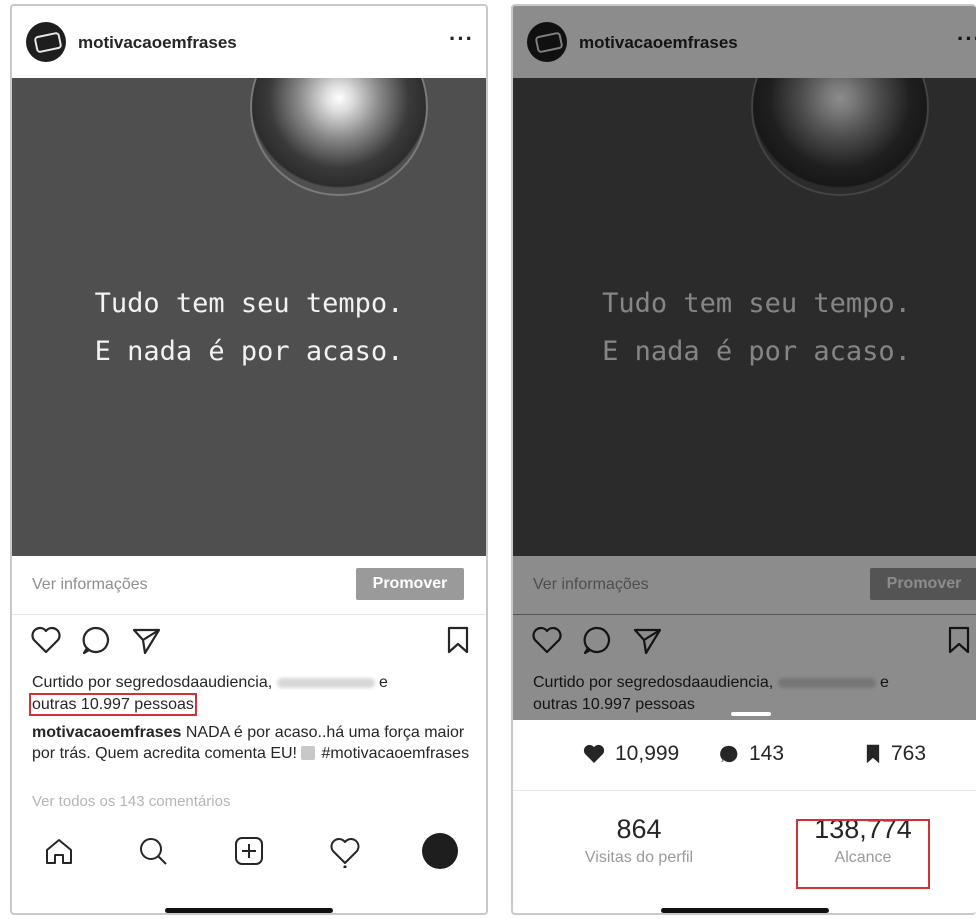 The height and width of the screenshot is (919, 976). What do you see at coordinates (325, 682) in the screenshot?
I see `blurred-username` at bounding box center [325, 682].